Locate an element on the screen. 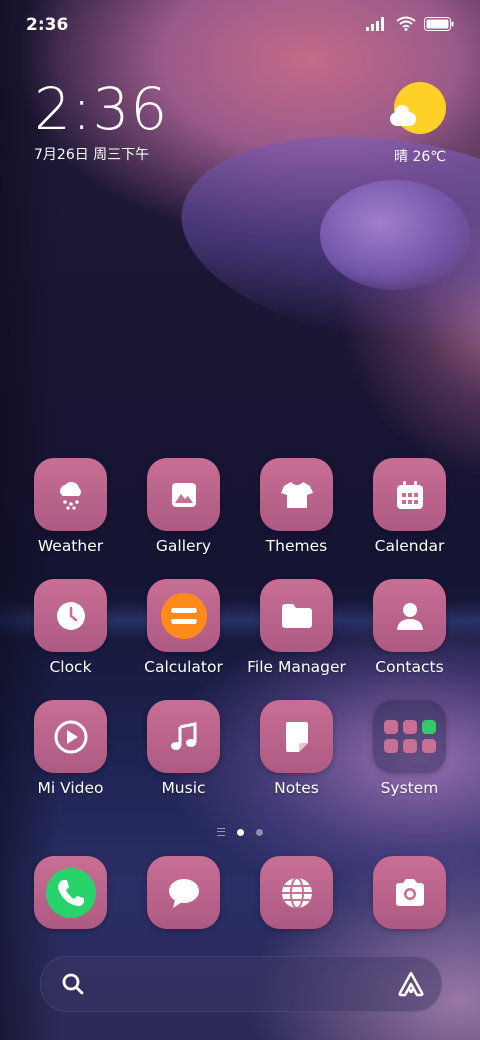 The width and height of the screenshot is (480, 1040). weather-widget: 晴 26℃ is located at coordinates (406, 127).